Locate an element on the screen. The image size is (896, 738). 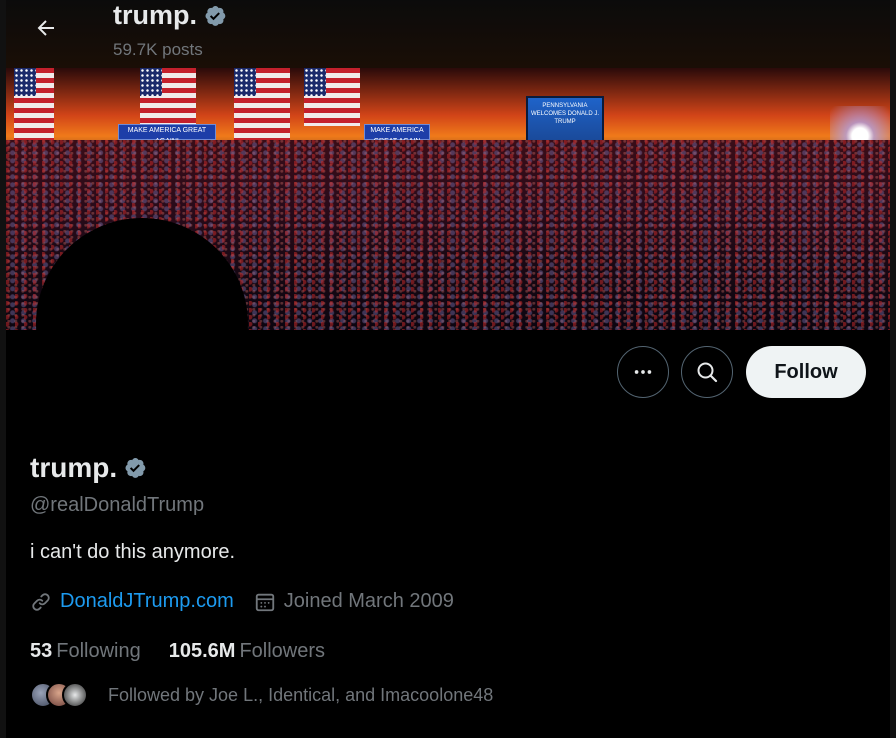
link-icon is located at coordinates (41, 601).